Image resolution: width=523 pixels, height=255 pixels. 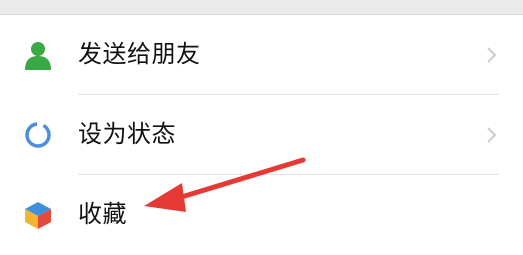 What do you see at coordinates (38, 215) in the screenshot?
I see `favorite-cube-icon` at bounding box center [38, 215].